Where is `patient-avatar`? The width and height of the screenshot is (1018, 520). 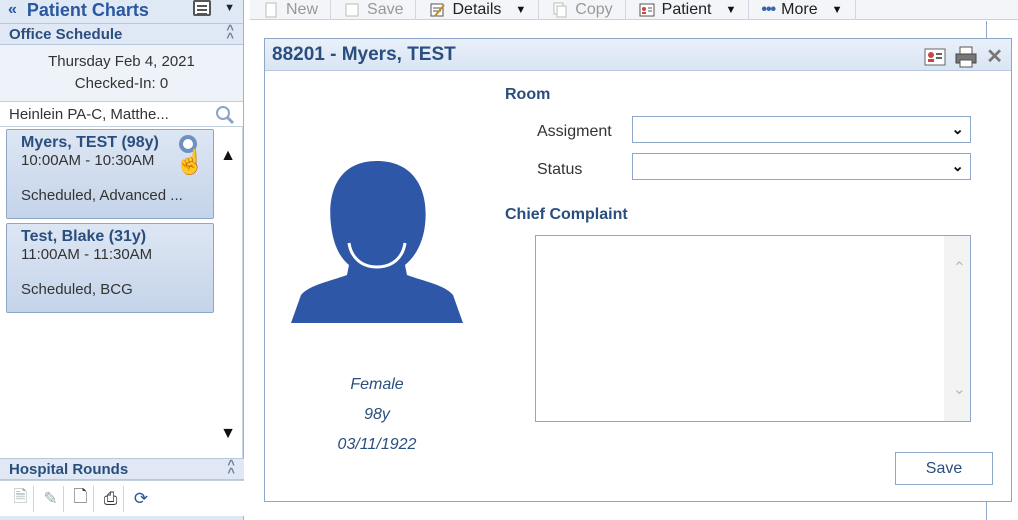 patient-avatar is located at coordinates (377, 242).